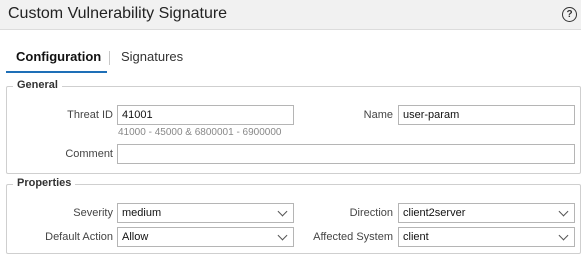  I want to click on tab-separator, so click(109, 58).